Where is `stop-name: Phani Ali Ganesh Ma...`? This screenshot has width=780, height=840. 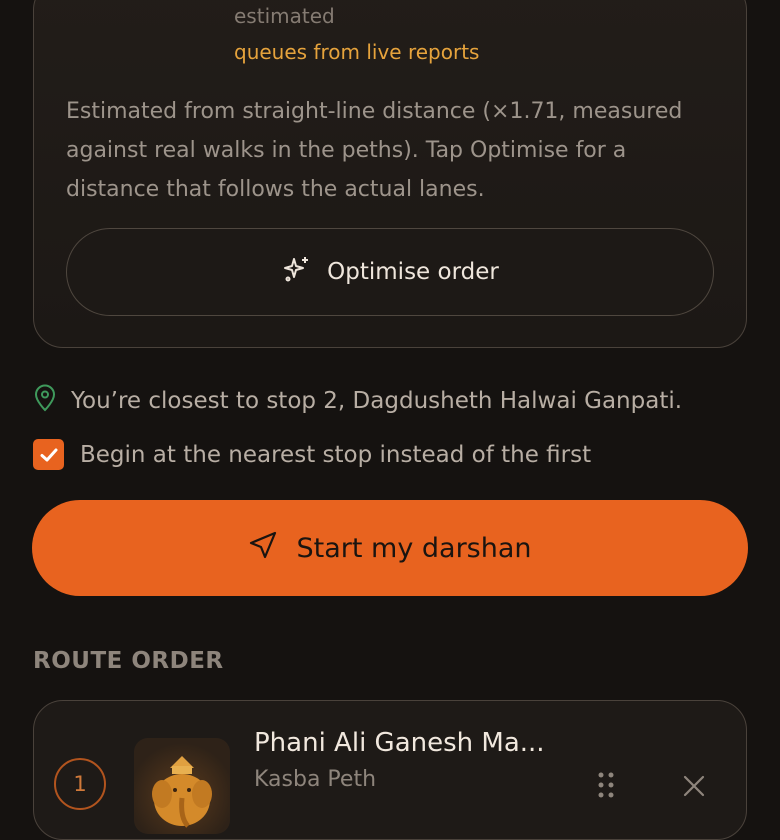
stop-name: Phani Ali Ganesh Ma... is located at coordinates (399, 743).